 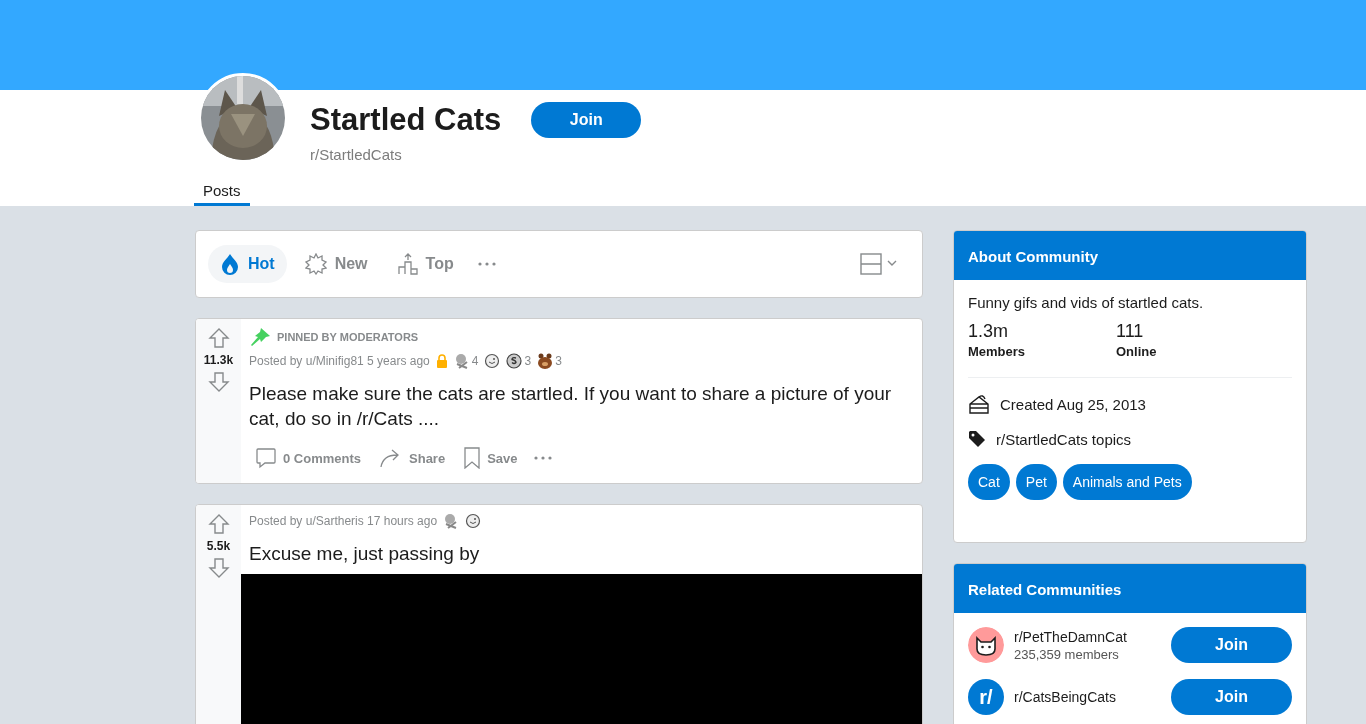 What do you see at coordinates (336, 264) in the screenshot?
I see `sort-tab: New` at bounding box center [336, 264].